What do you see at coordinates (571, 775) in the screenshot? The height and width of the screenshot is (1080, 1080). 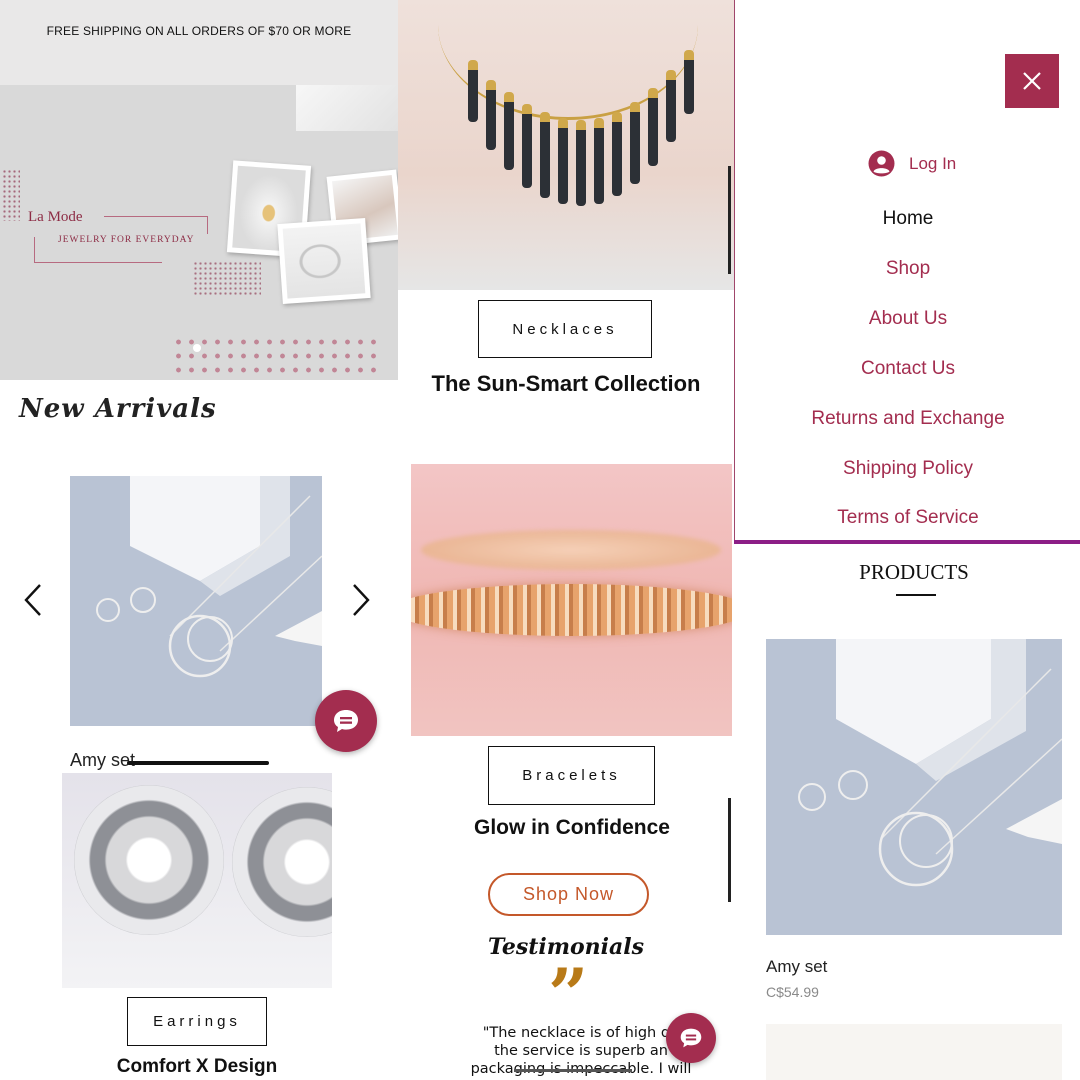 I see `bracelets-category-button: Bracelets` at bounding box center [571, 775].